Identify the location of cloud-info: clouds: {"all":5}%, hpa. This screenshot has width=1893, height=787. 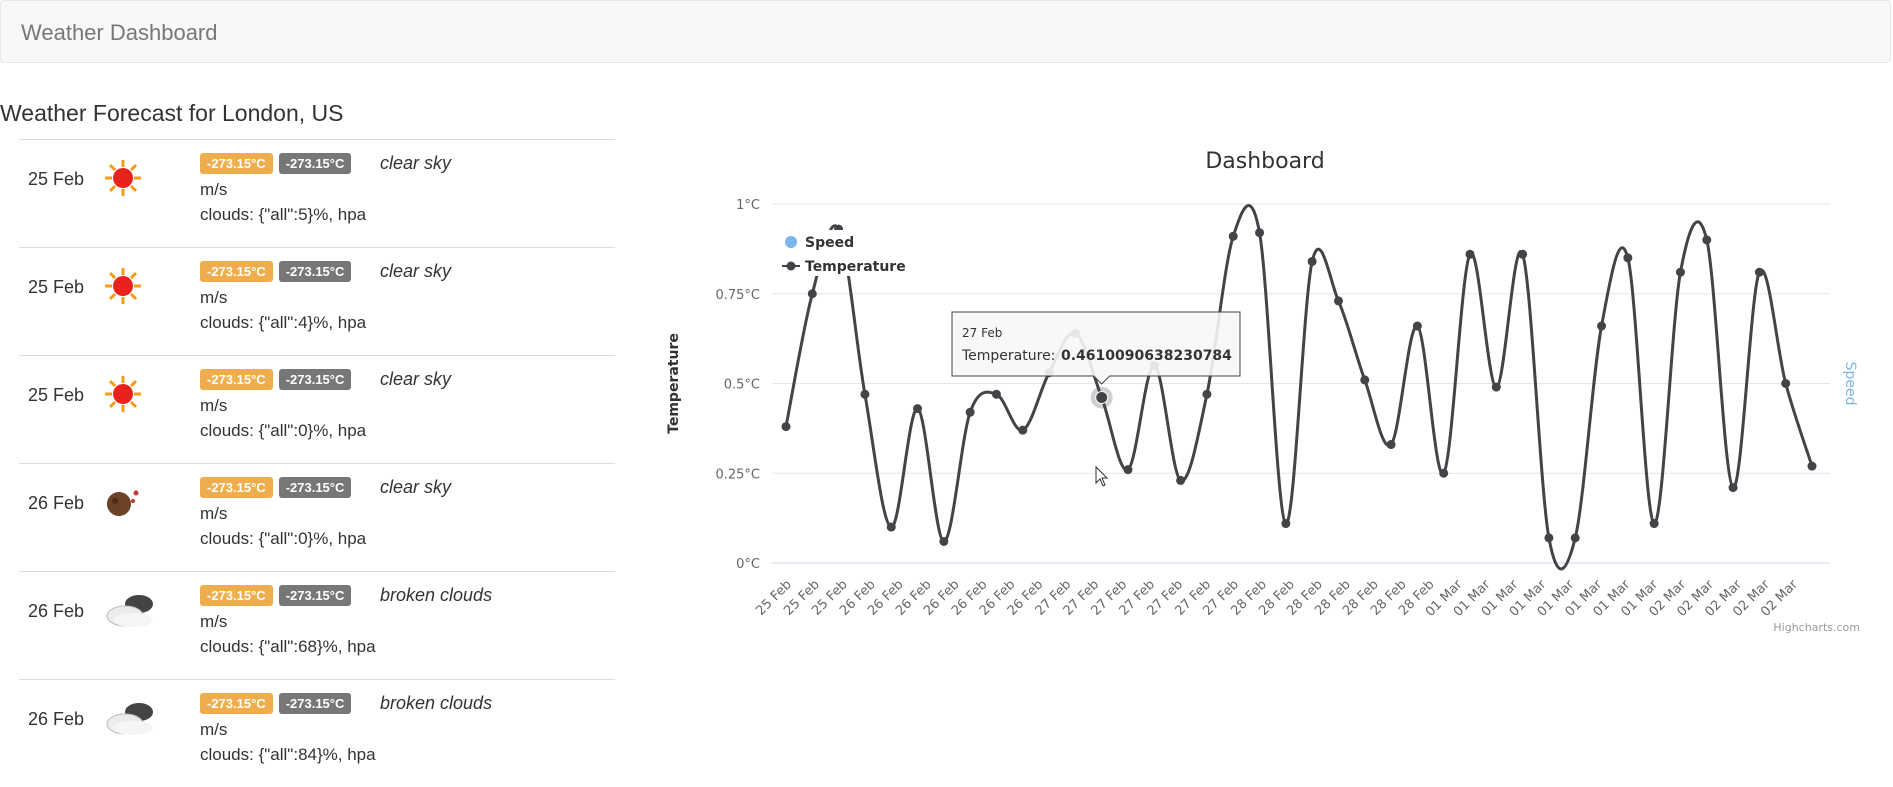
(283, 214).